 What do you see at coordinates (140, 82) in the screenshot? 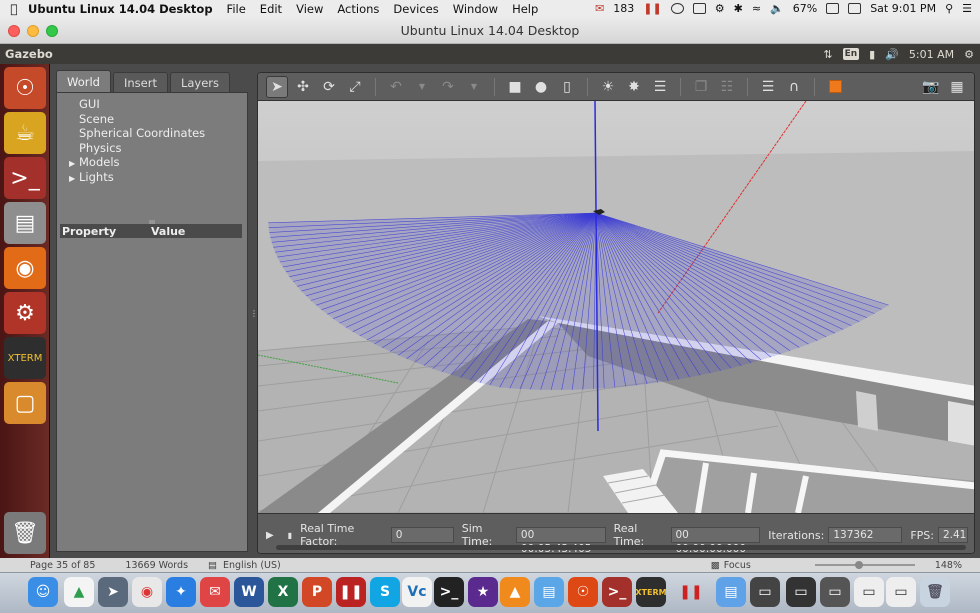
I see `tab-insert: Insert` at bounding box center [140, 82].